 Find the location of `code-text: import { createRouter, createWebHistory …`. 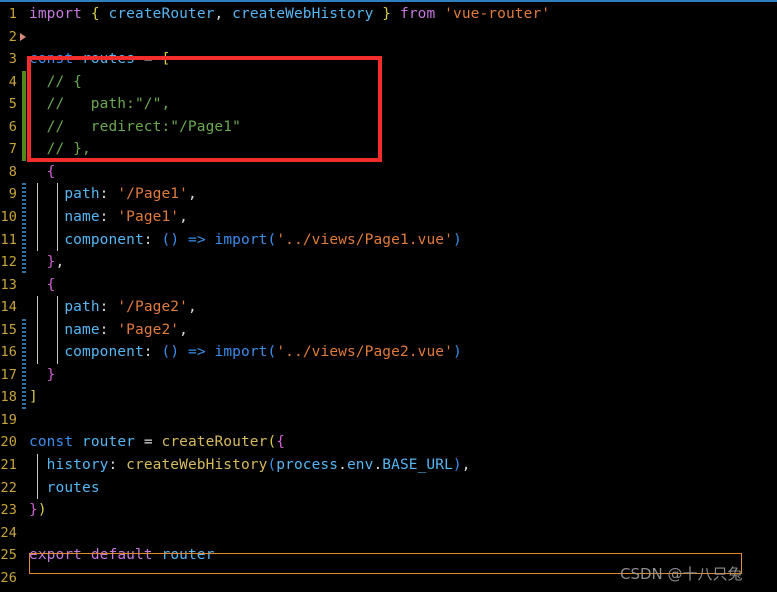

code-text: import { createRouter, createWebHistory … is located at coordinates (290, 14).